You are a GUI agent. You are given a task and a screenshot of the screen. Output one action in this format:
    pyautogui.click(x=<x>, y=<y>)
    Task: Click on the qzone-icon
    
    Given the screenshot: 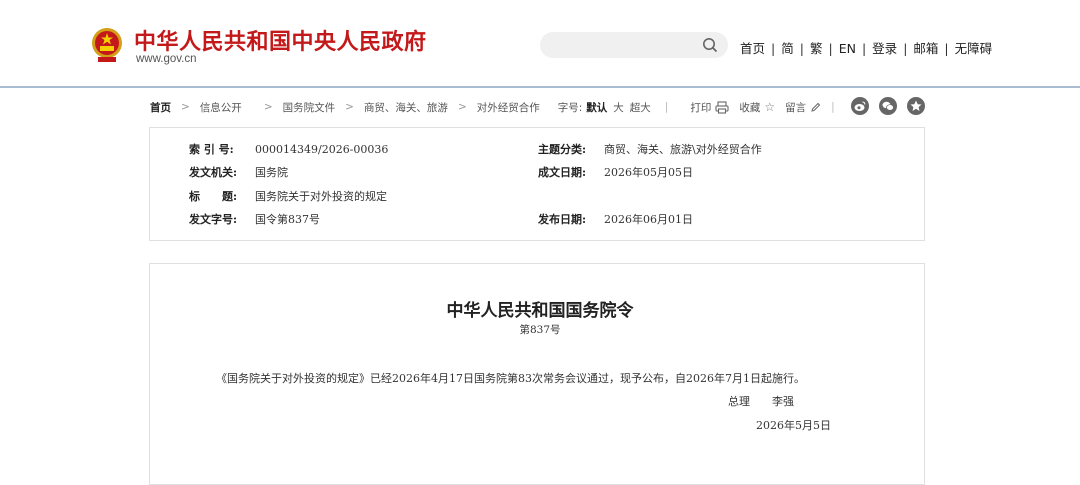 What is the action you would take?
    pyautogui.click(x=916, y=106)
    